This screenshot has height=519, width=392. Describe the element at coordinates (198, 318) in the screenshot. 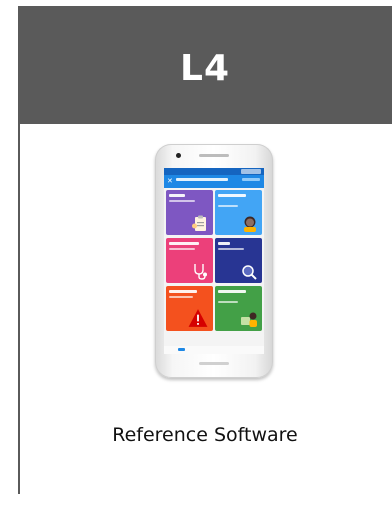

I see `warning-icon` at that location.